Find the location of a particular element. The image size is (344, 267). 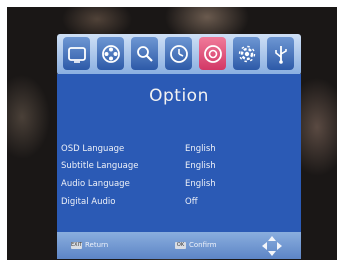

tab-media is located at coordinates (110, 53).